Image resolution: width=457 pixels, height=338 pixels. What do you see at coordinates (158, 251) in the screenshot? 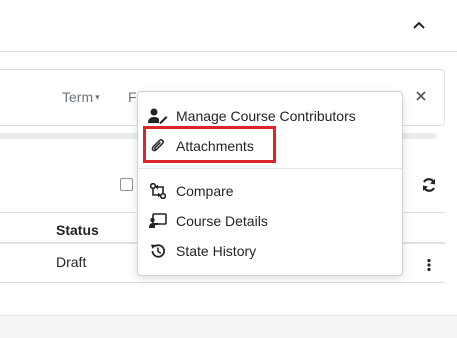
I see `history-icon` at bounding box center [158, 251].